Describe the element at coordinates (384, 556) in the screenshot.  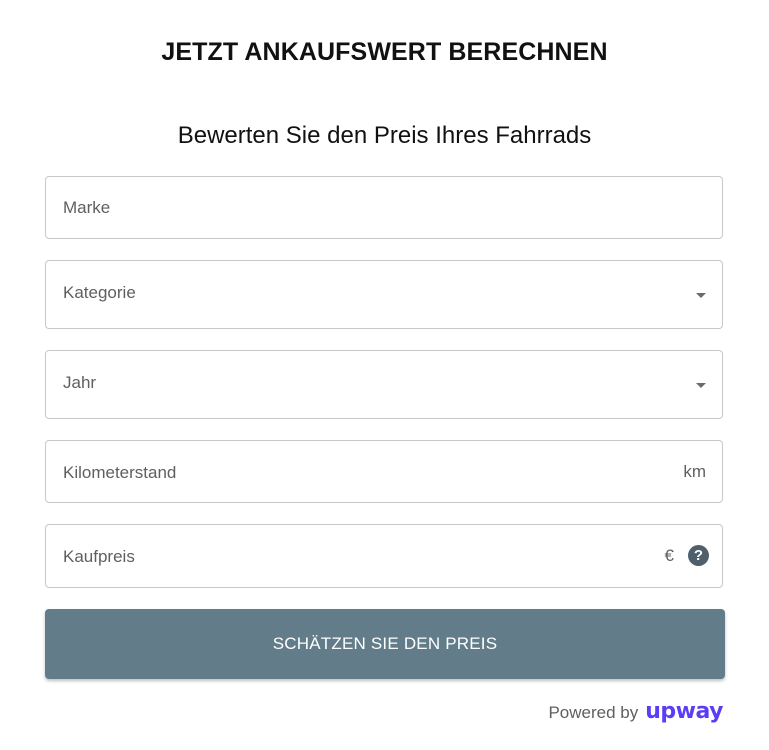
I see `purchase-price-input: Kaufpreis € ?` at that location.